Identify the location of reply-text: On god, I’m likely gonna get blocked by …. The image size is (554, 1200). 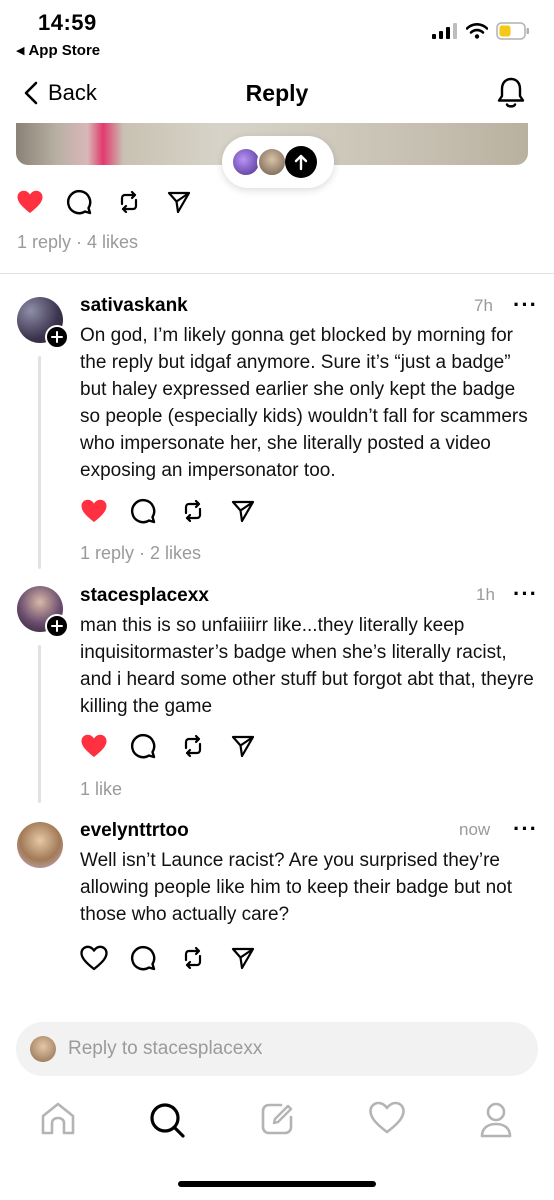
(304, 403).